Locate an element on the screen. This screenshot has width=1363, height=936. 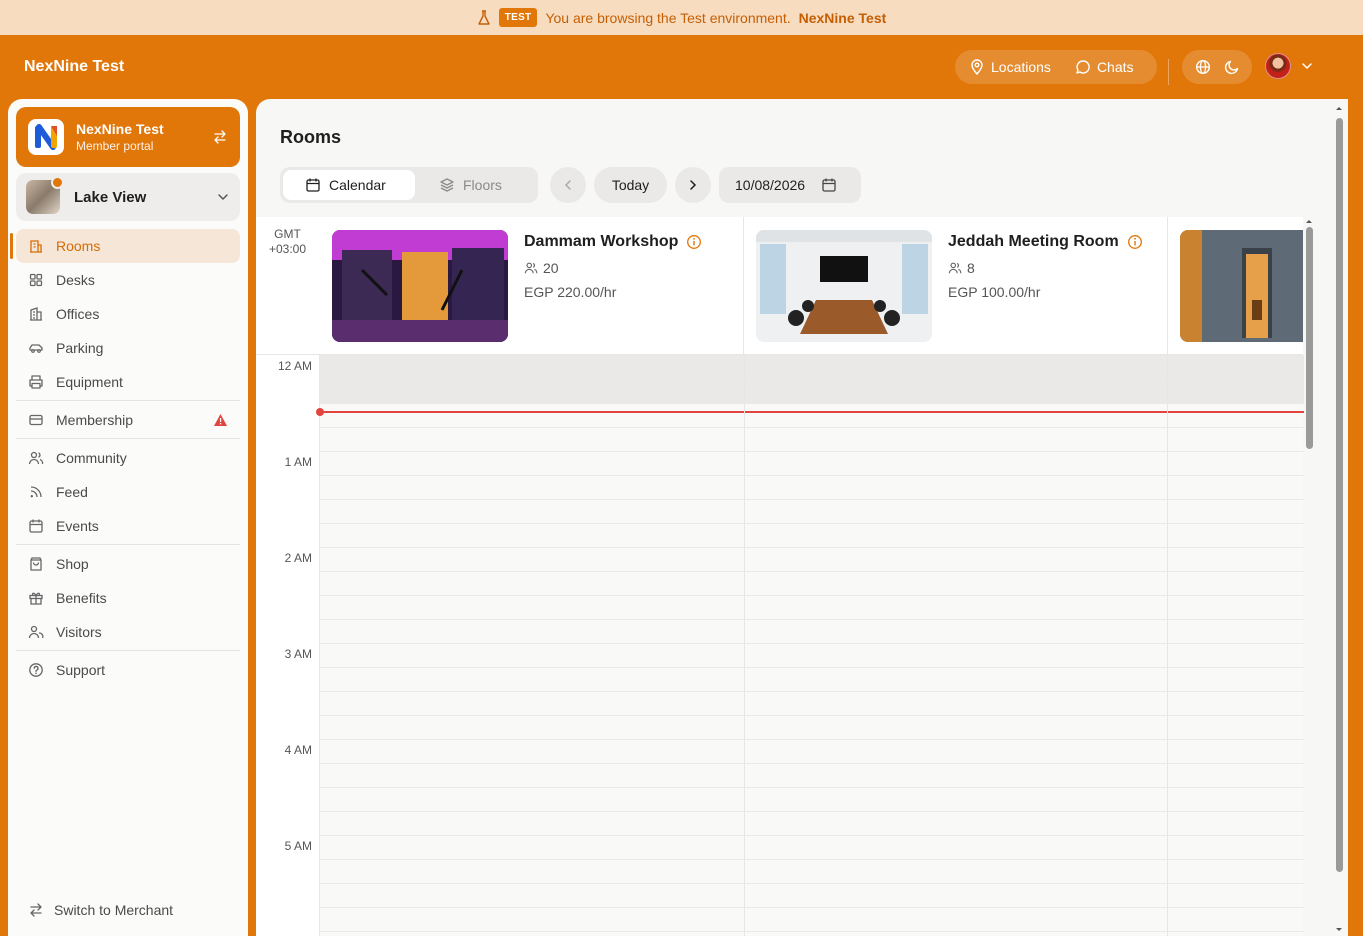
switch-arrows-icon is located at coordinates (220, 137).